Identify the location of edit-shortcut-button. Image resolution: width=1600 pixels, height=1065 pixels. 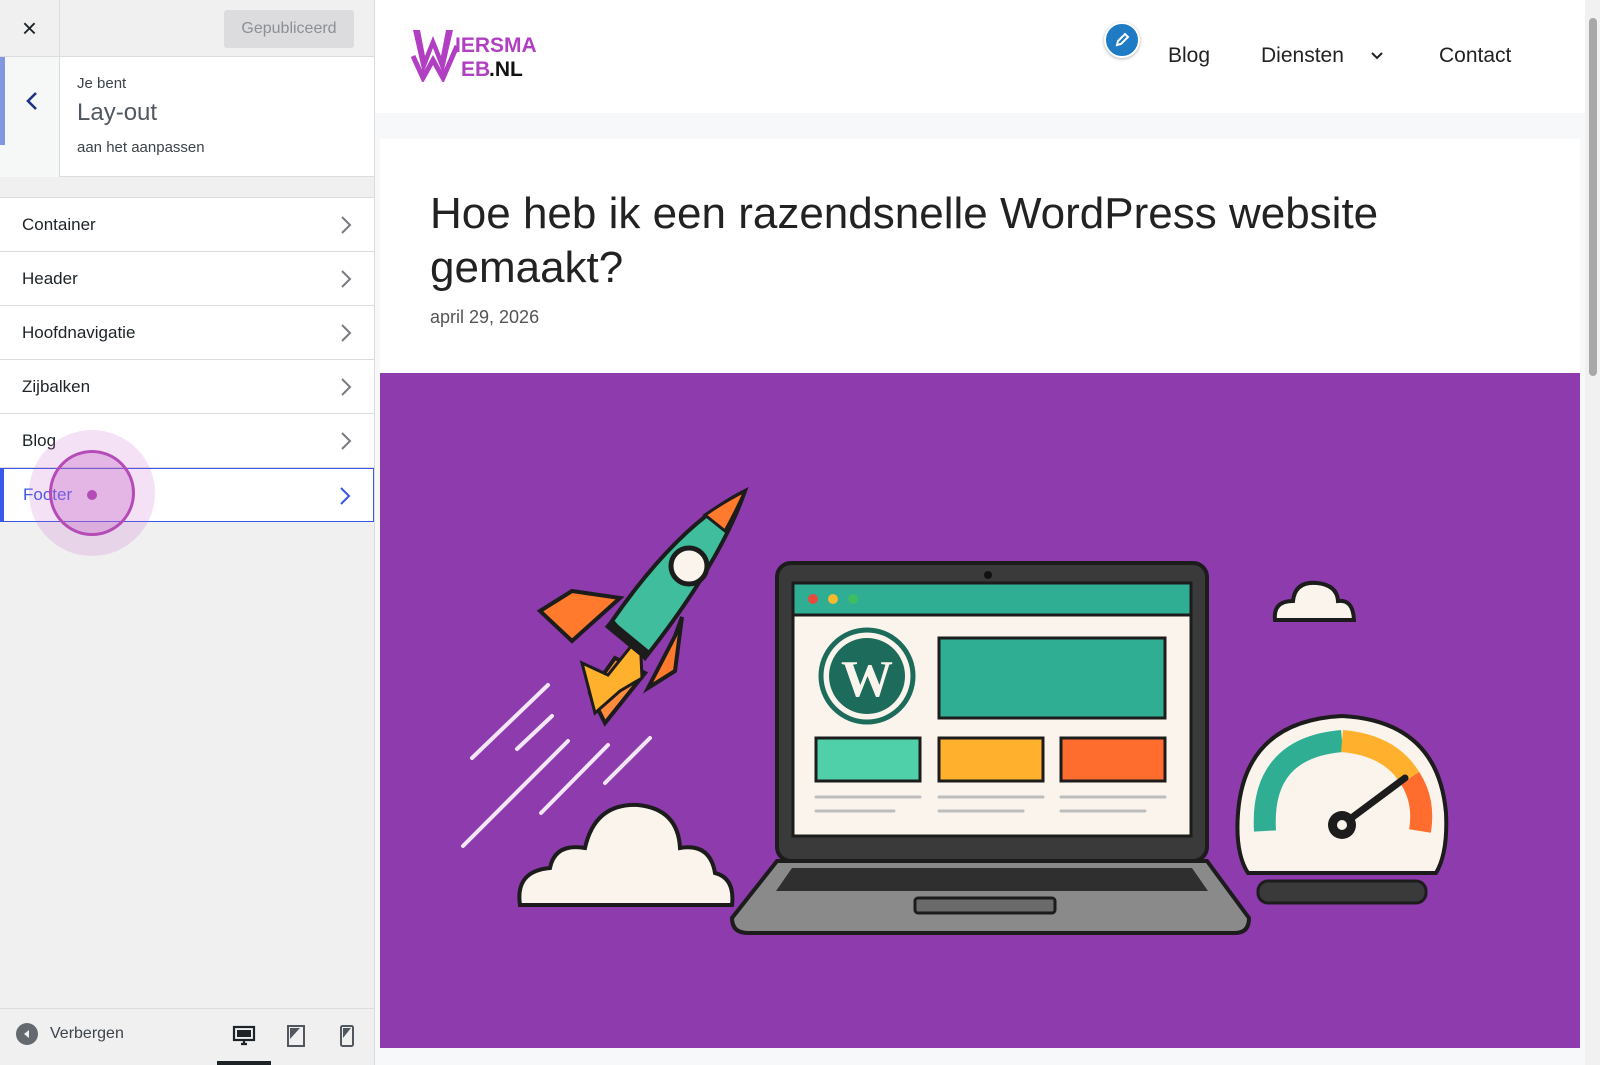
(1122, 40).